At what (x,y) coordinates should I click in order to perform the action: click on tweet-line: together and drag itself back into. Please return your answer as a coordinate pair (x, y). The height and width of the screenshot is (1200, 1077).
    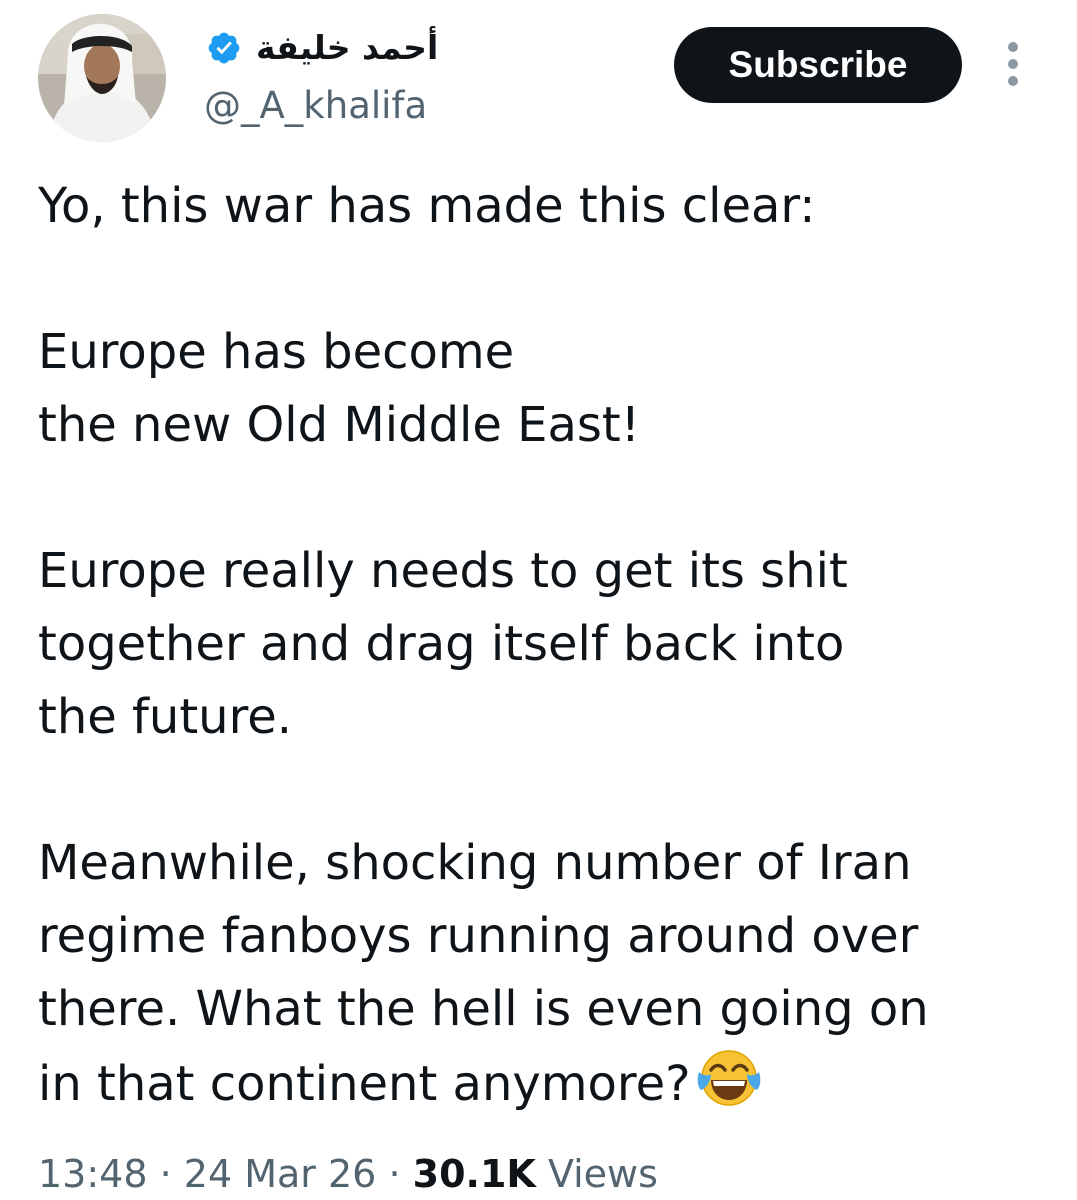
    Looking at the image, I should click on (441, 644).